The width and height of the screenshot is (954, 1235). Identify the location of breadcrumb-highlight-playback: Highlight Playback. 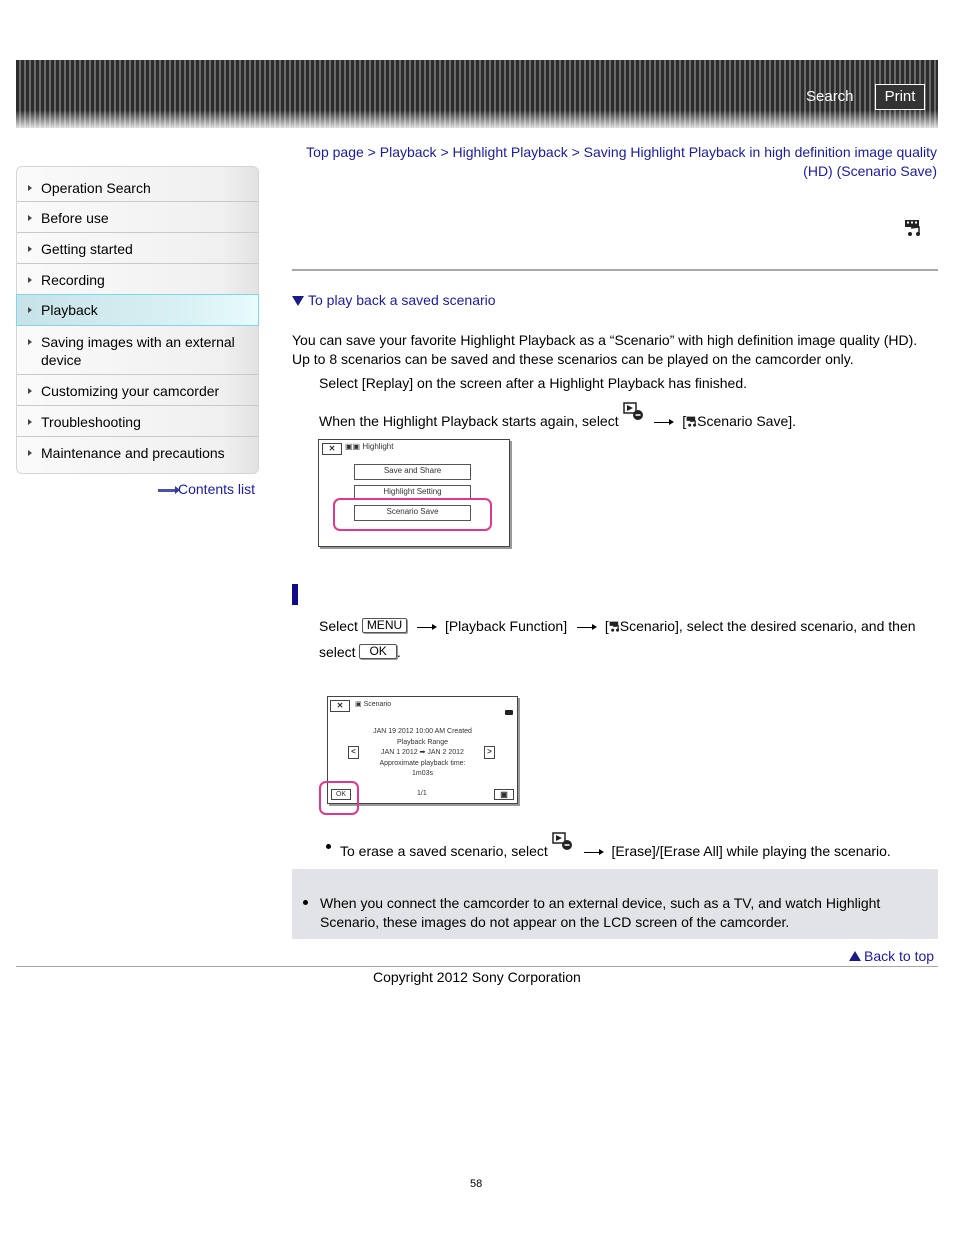
(510, 152).